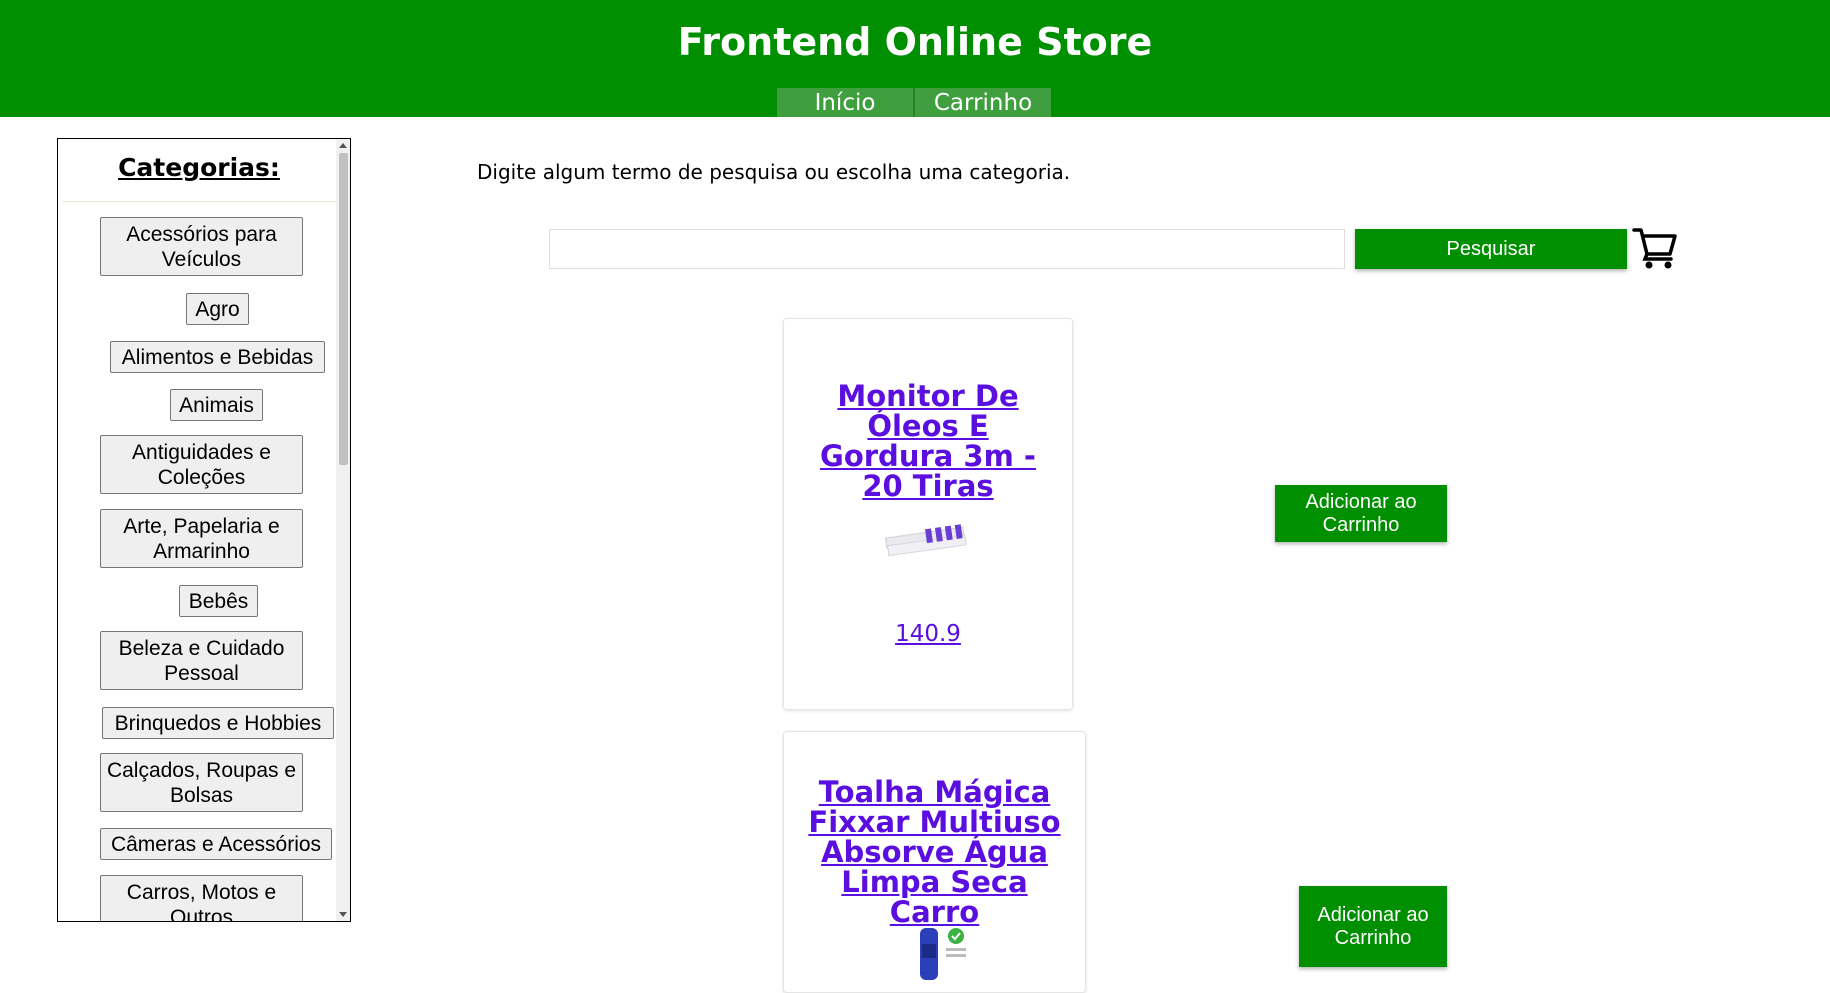 Image resolution: width=1830 pixels, height=993 pixels. I want to click on header: Frontend Online Store Início Carrinho, so click(915, 58).